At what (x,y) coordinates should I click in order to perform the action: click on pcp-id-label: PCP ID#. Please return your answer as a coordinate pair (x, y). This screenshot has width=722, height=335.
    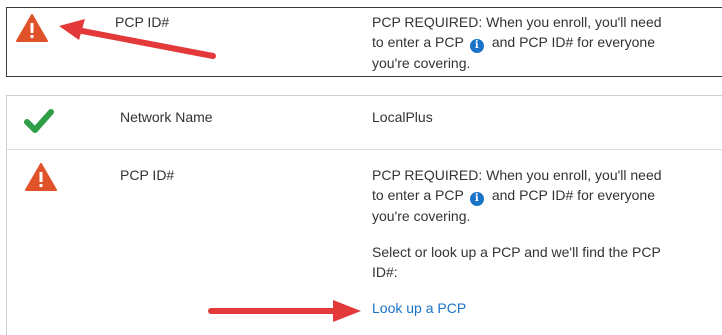
    Looking at the image, I should click on (147, 175).